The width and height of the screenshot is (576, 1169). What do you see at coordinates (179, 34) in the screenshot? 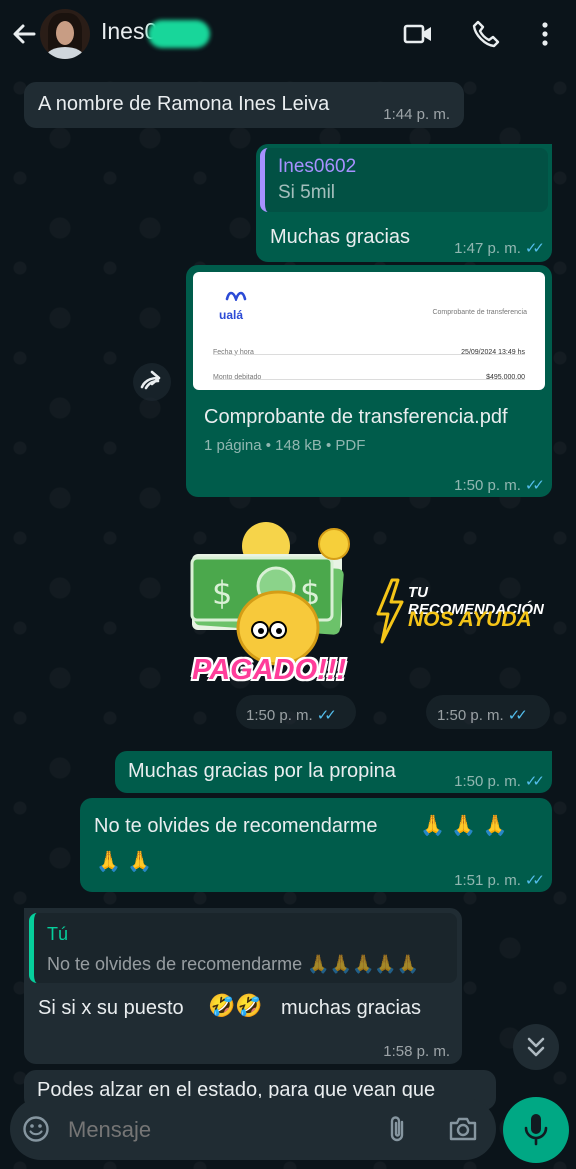
I see `redaction-blur` at bounding box center [179, 34].